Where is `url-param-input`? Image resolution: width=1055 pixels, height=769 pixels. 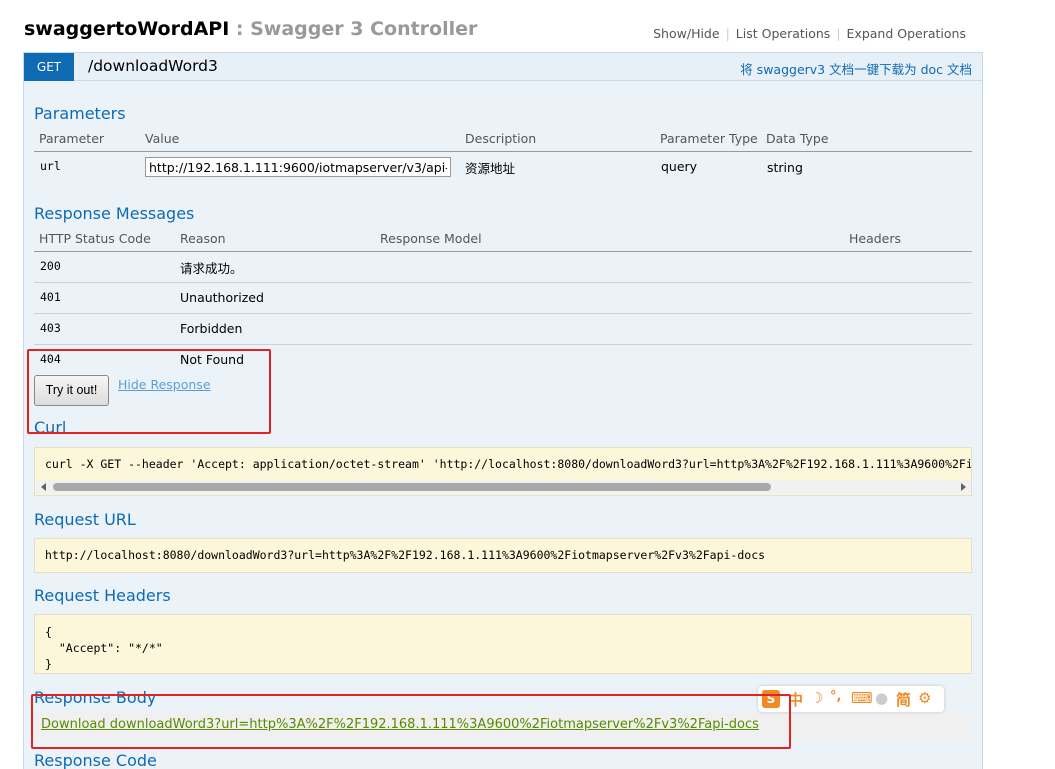 url-param-input is located at coordinates (298, 167).